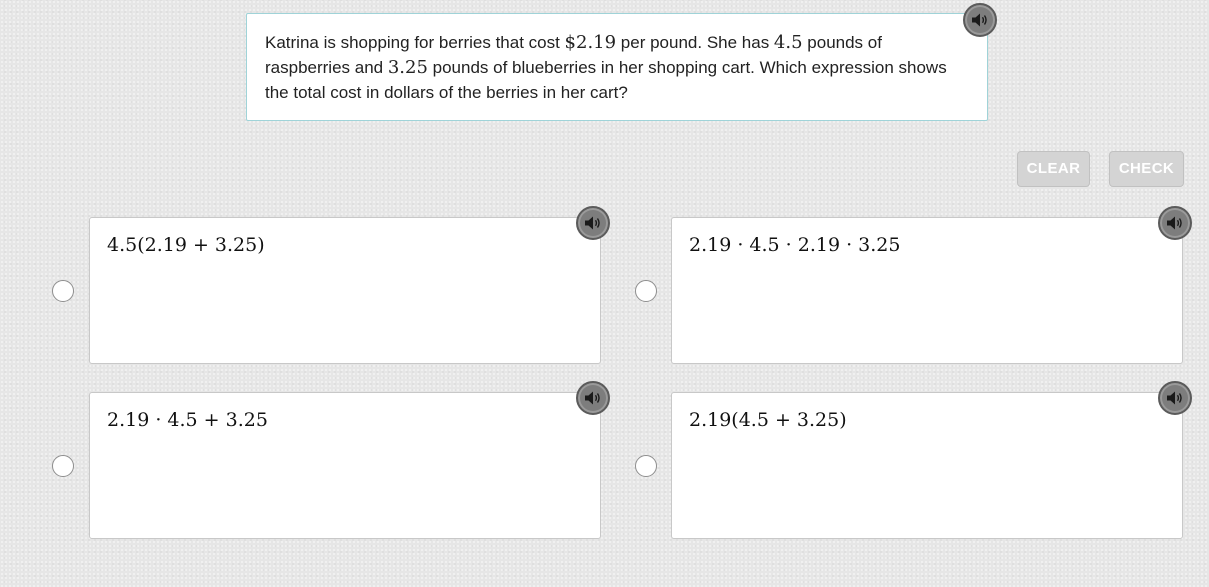 This screenshot has width=1209, height=587. I want to click on choice-card-d: 2.19(4.5 + 3.25), so click(927, 465).